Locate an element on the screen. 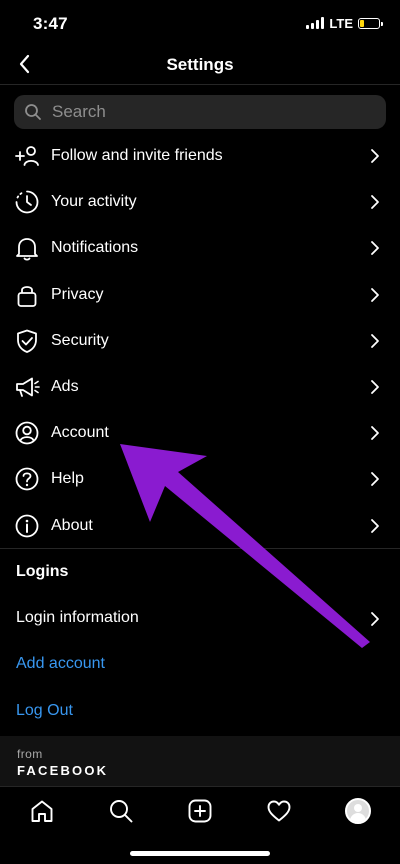 Image resolution: width=400 pixels, height=864 pixels. tab-profile is located at coordinates (358, 811).